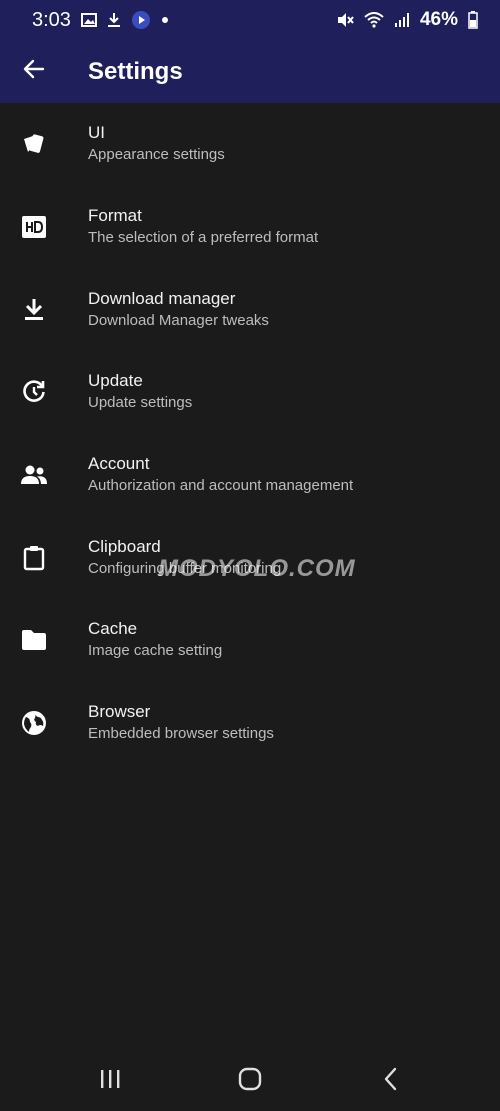  What do you see at coordinates (155, 651) in the screenshot?
I see `settings-item-subtitle: Image cache setting` at bounding box center [155, 651].